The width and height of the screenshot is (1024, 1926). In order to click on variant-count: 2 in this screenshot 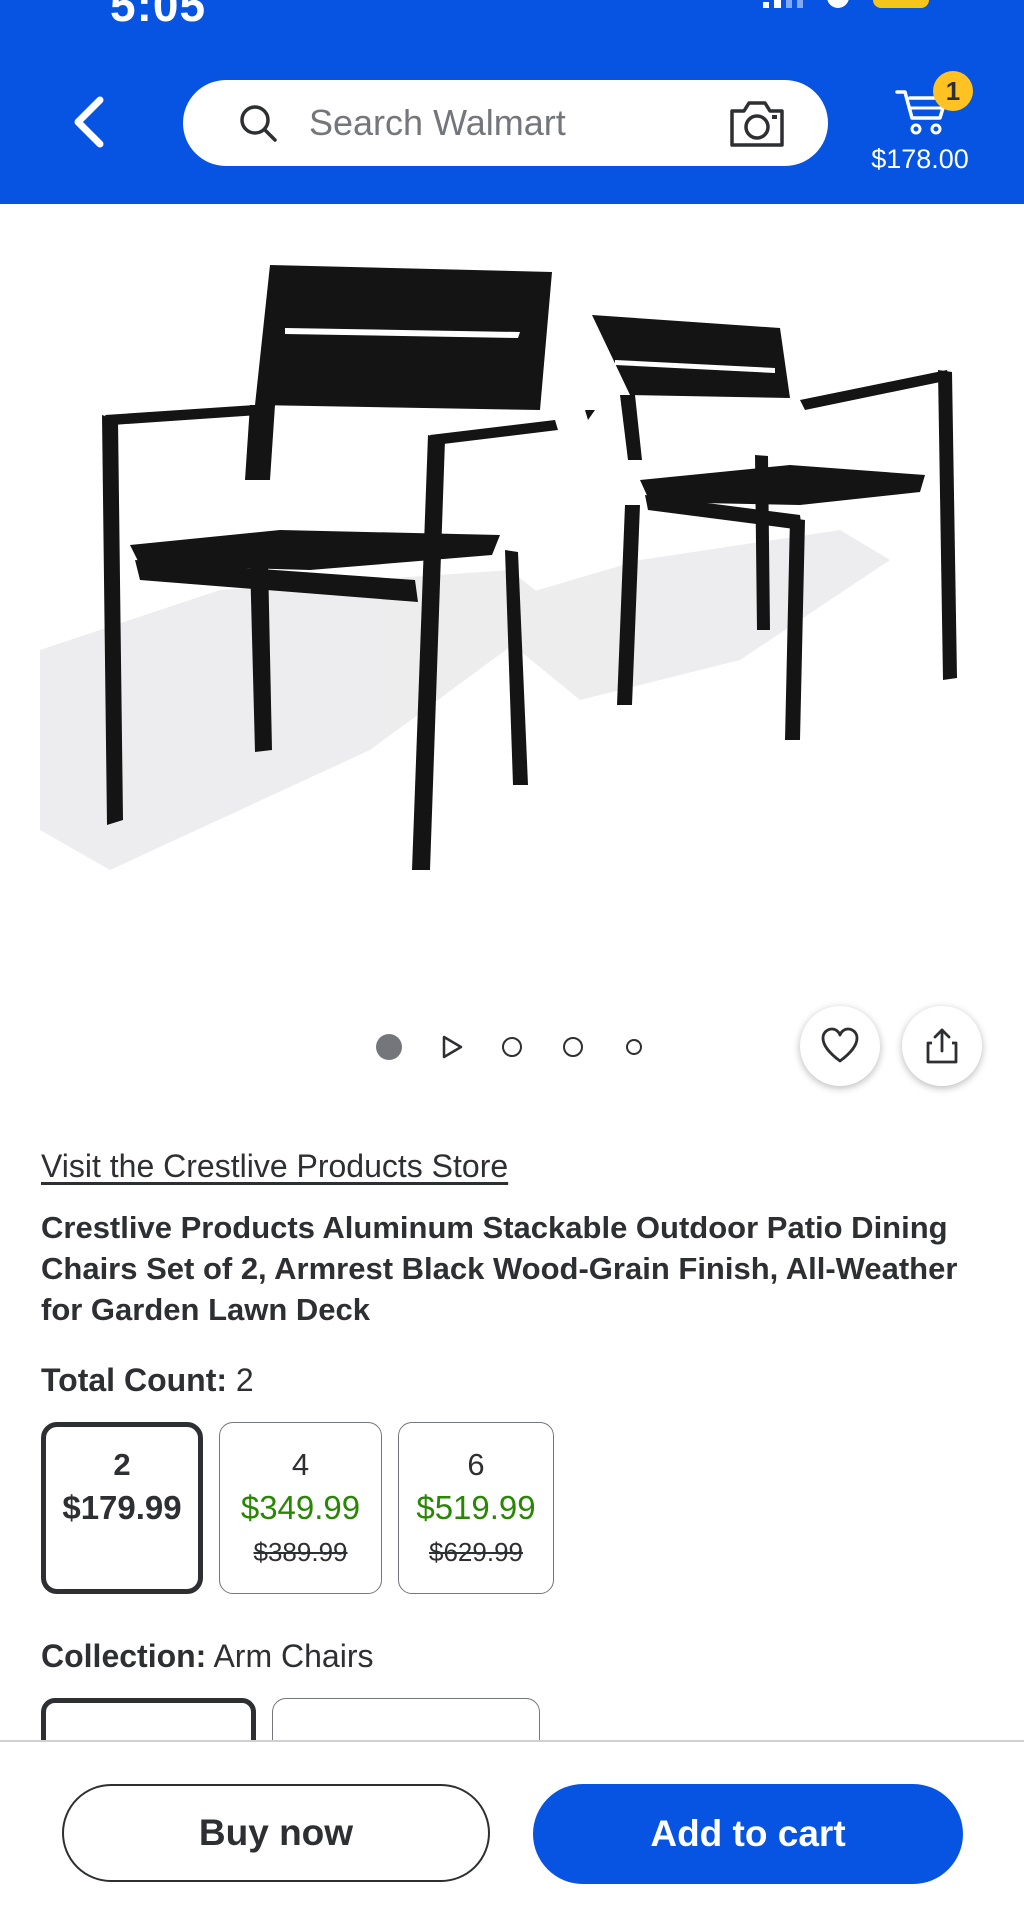, I will do `click(122, 1464)`.